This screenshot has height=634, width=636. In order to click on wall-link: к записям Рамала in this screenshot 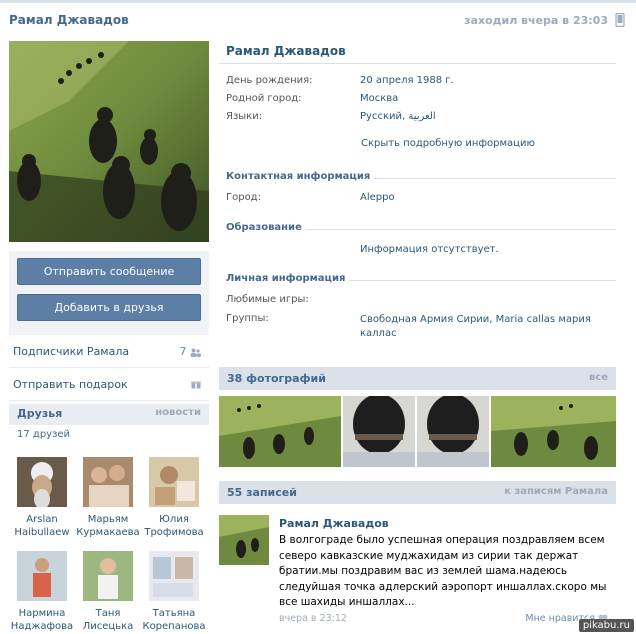, I will do `click(556, 491)`.